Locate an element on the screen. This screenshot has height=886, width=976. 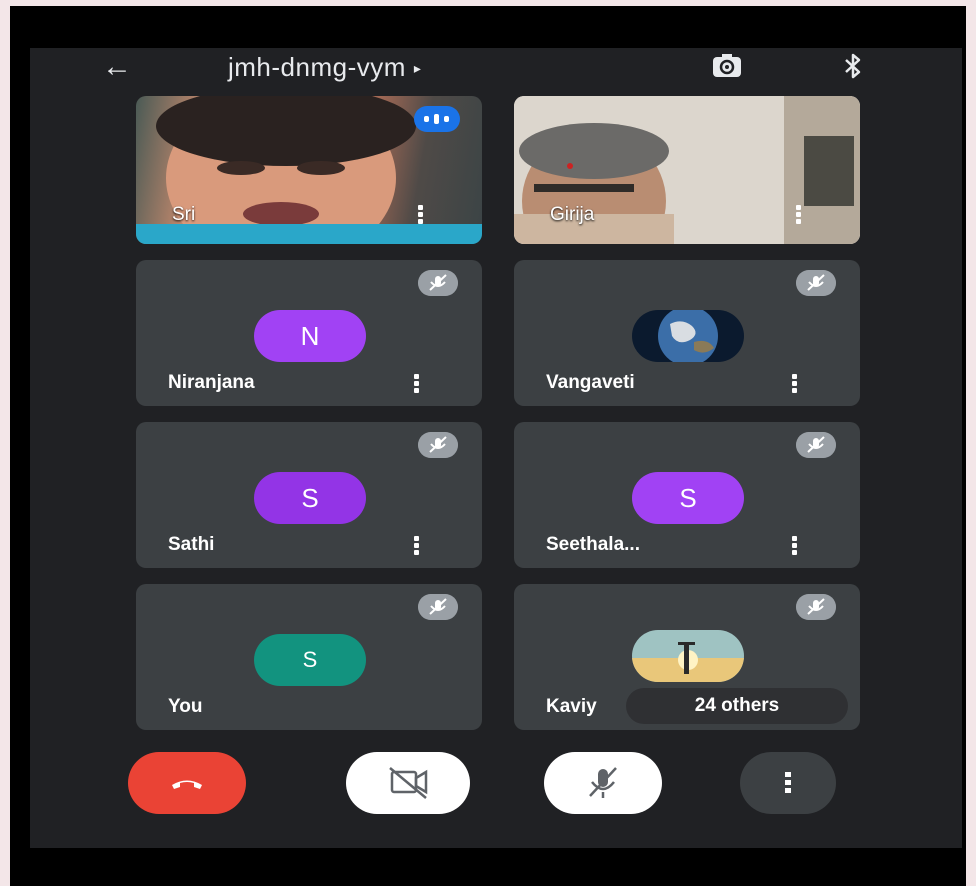
participant-name: Niranjana is located at coordinates (211, 382).